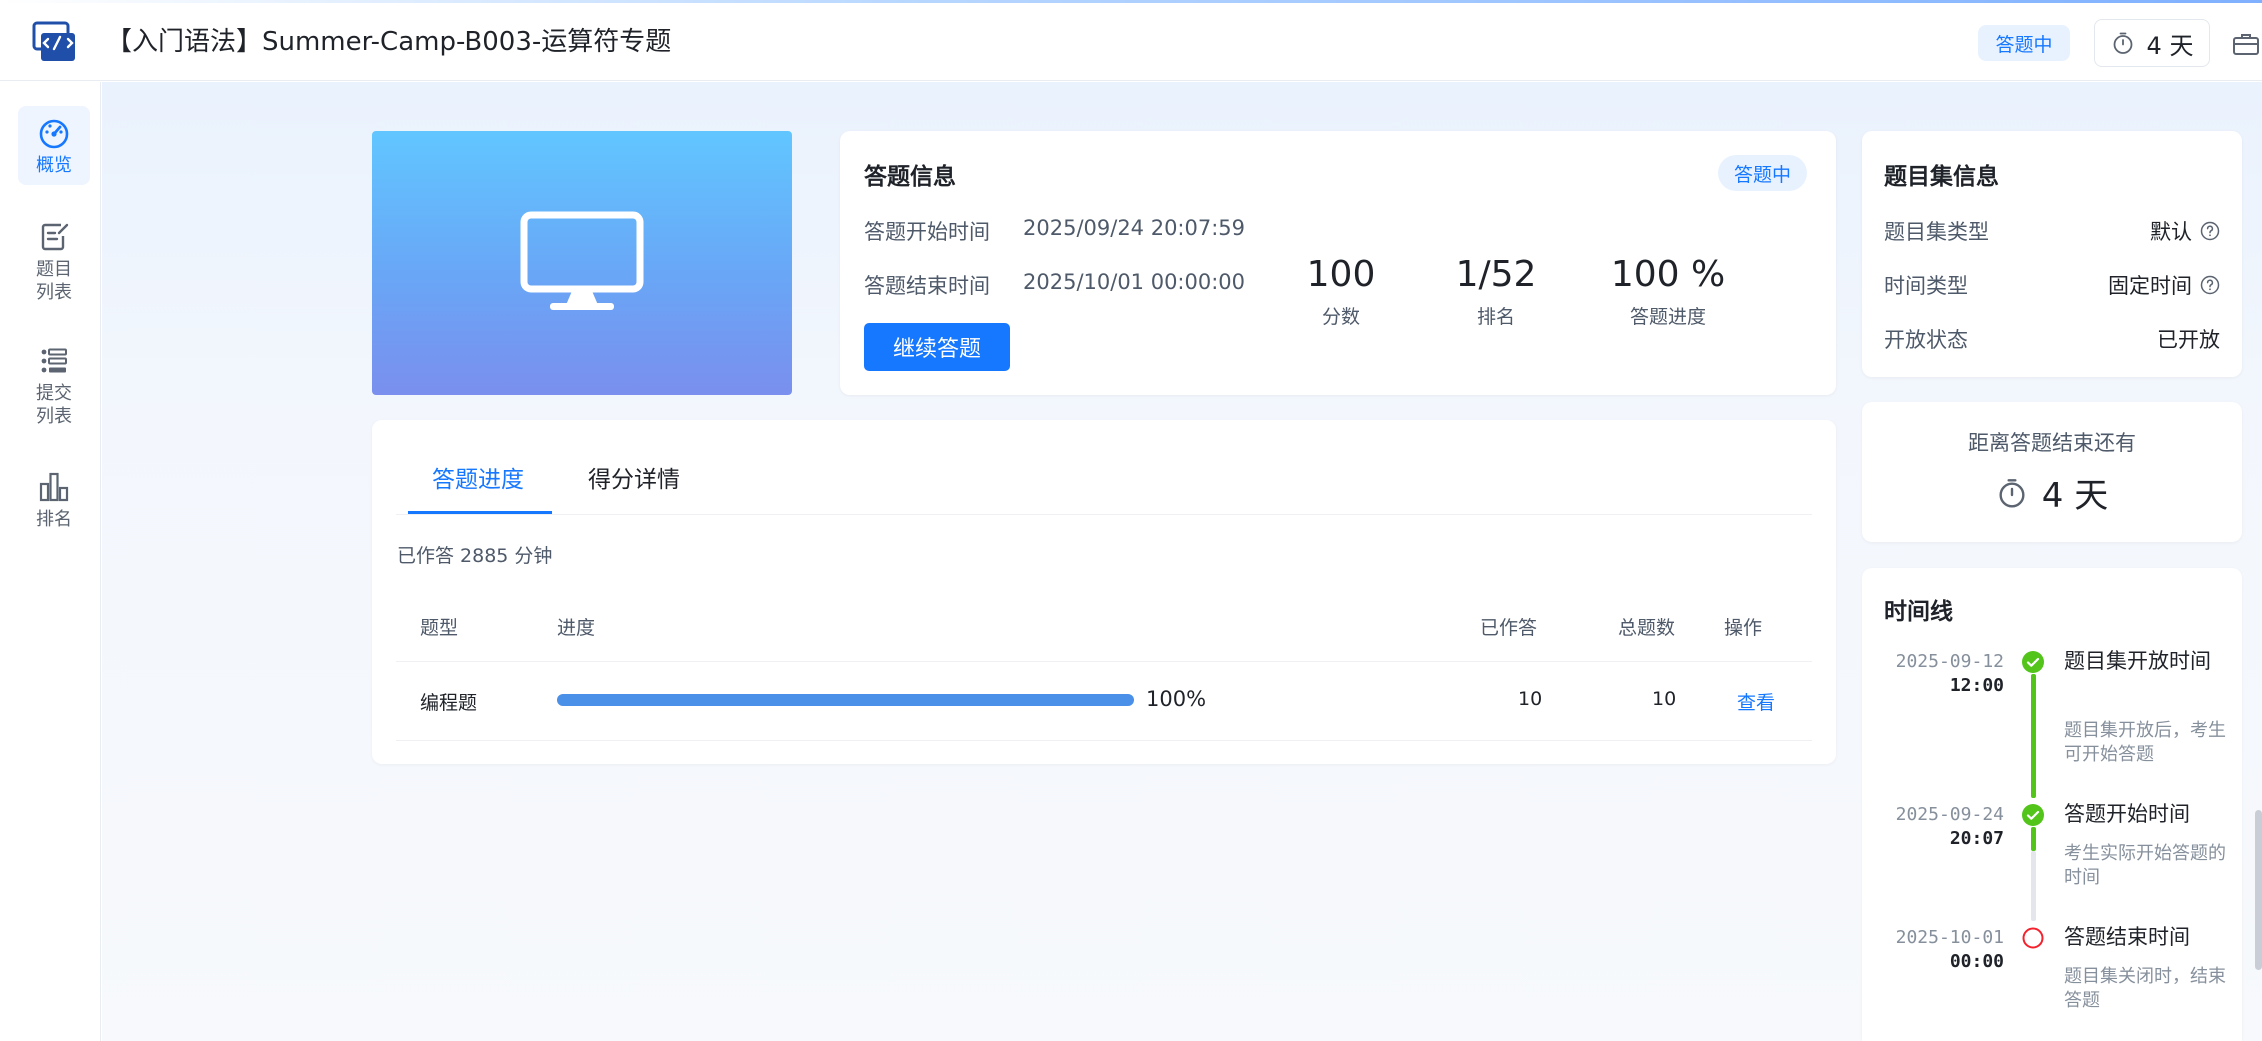  I want to click on sidebar: 概览 题目列表 提交列表 排名, so click(50, 561).